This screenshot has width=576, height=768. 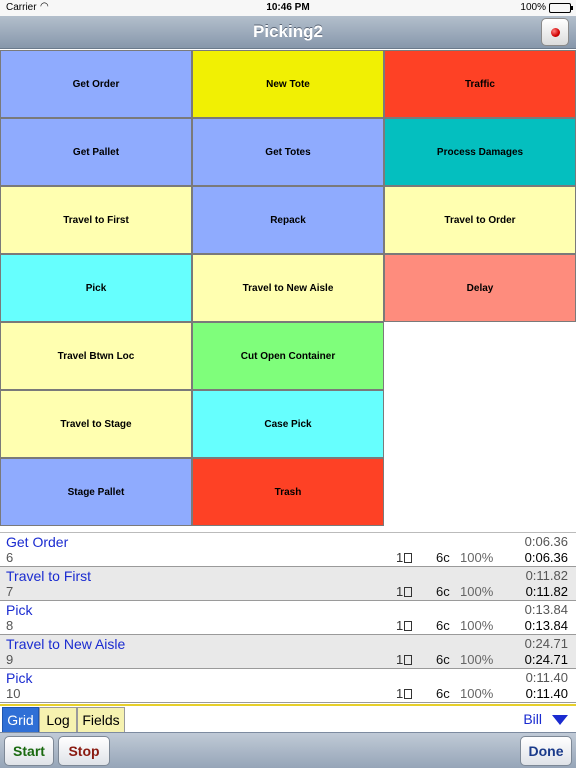 I want to click on stop-button: Stop, so click(x=84, y=751).